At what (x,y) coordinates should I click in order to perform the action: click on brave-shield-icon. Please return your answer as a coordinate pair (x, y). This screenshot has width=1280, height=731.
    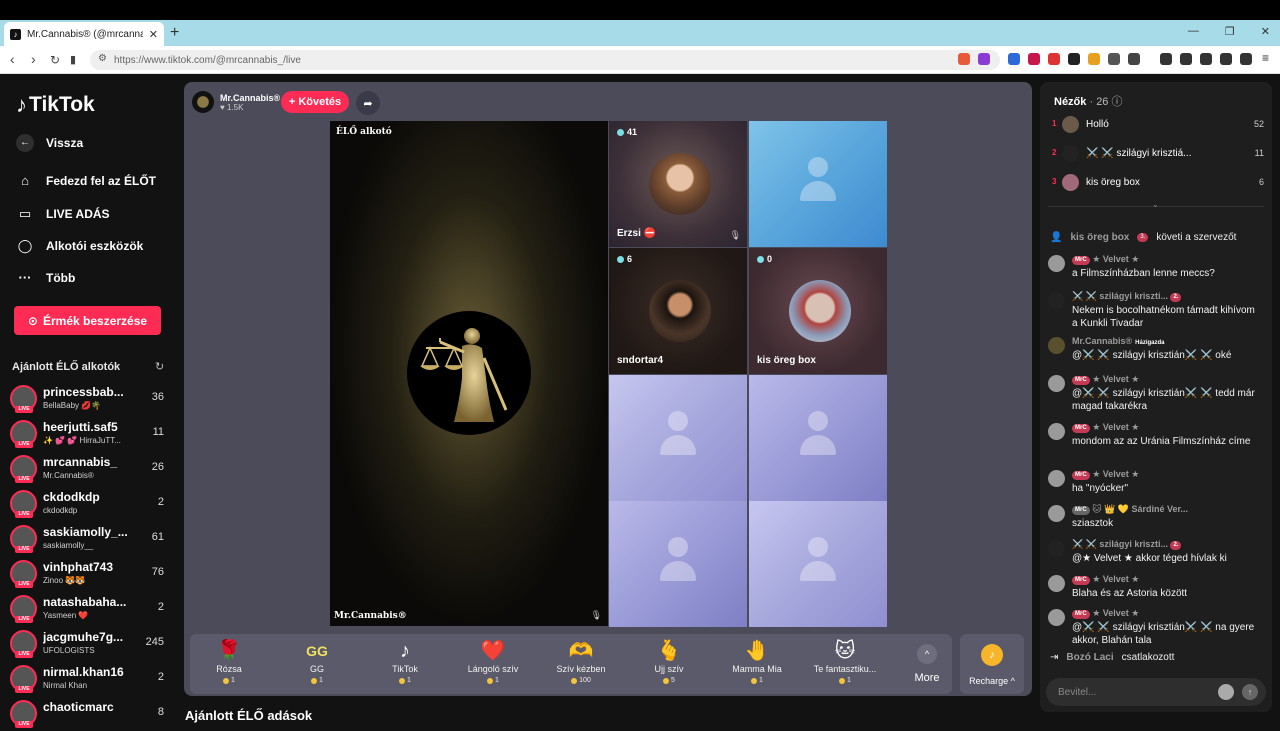
    Looking at the image, I should click on (964, 59).